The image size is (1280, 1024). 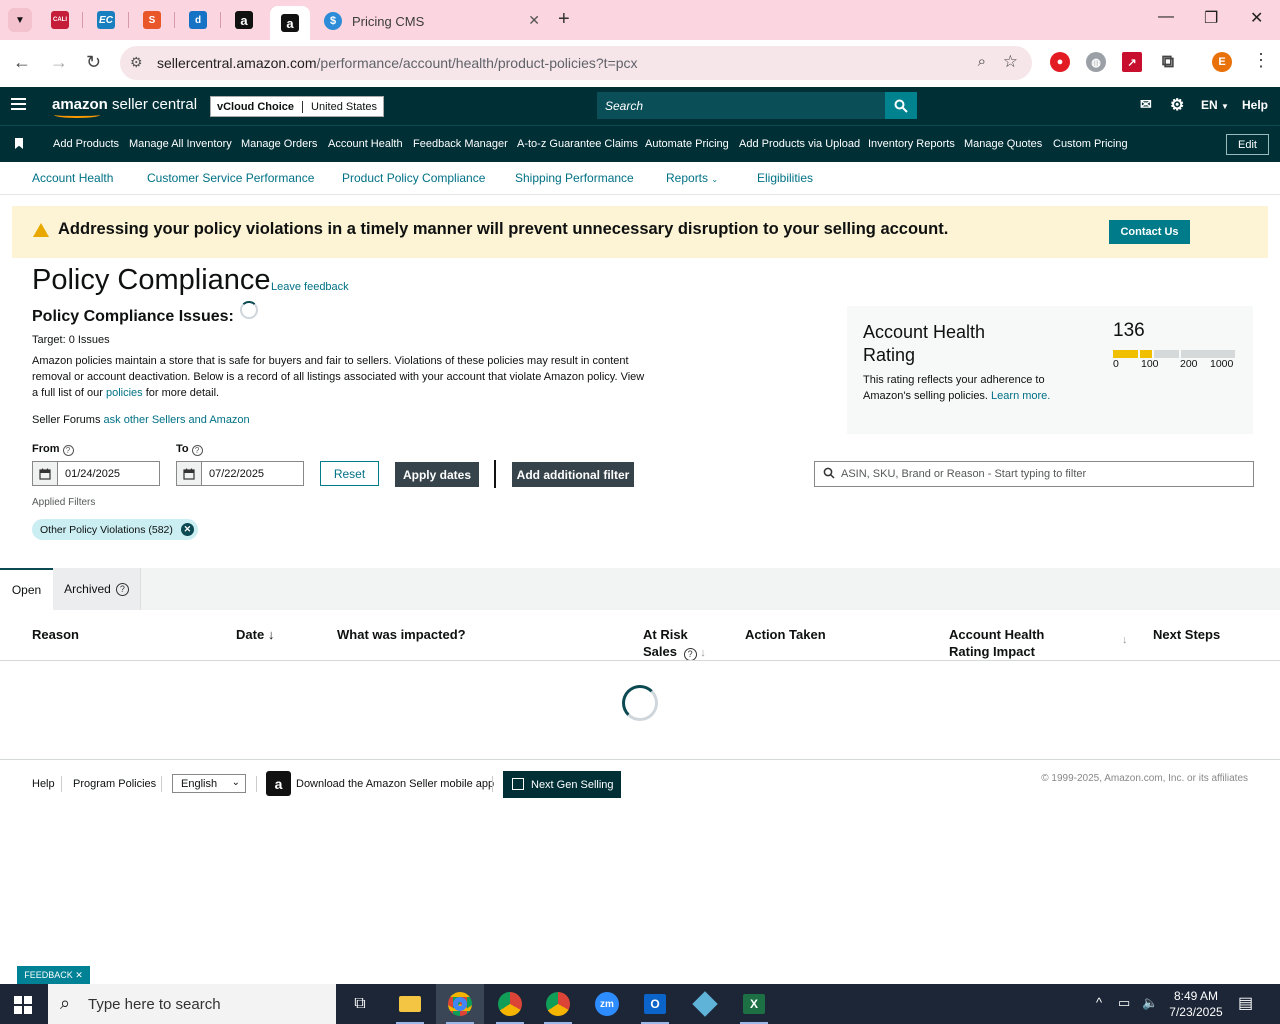 I want to click on feedback-tab: FEEDBACK ✕, so click(x=53, y=975).